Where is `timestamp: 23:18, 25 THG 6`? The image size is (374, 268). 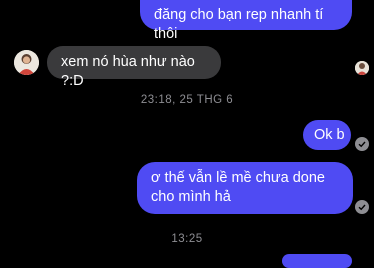 timestamp: 23:18, 25 THG 6 is located at coordinates (187, 100).